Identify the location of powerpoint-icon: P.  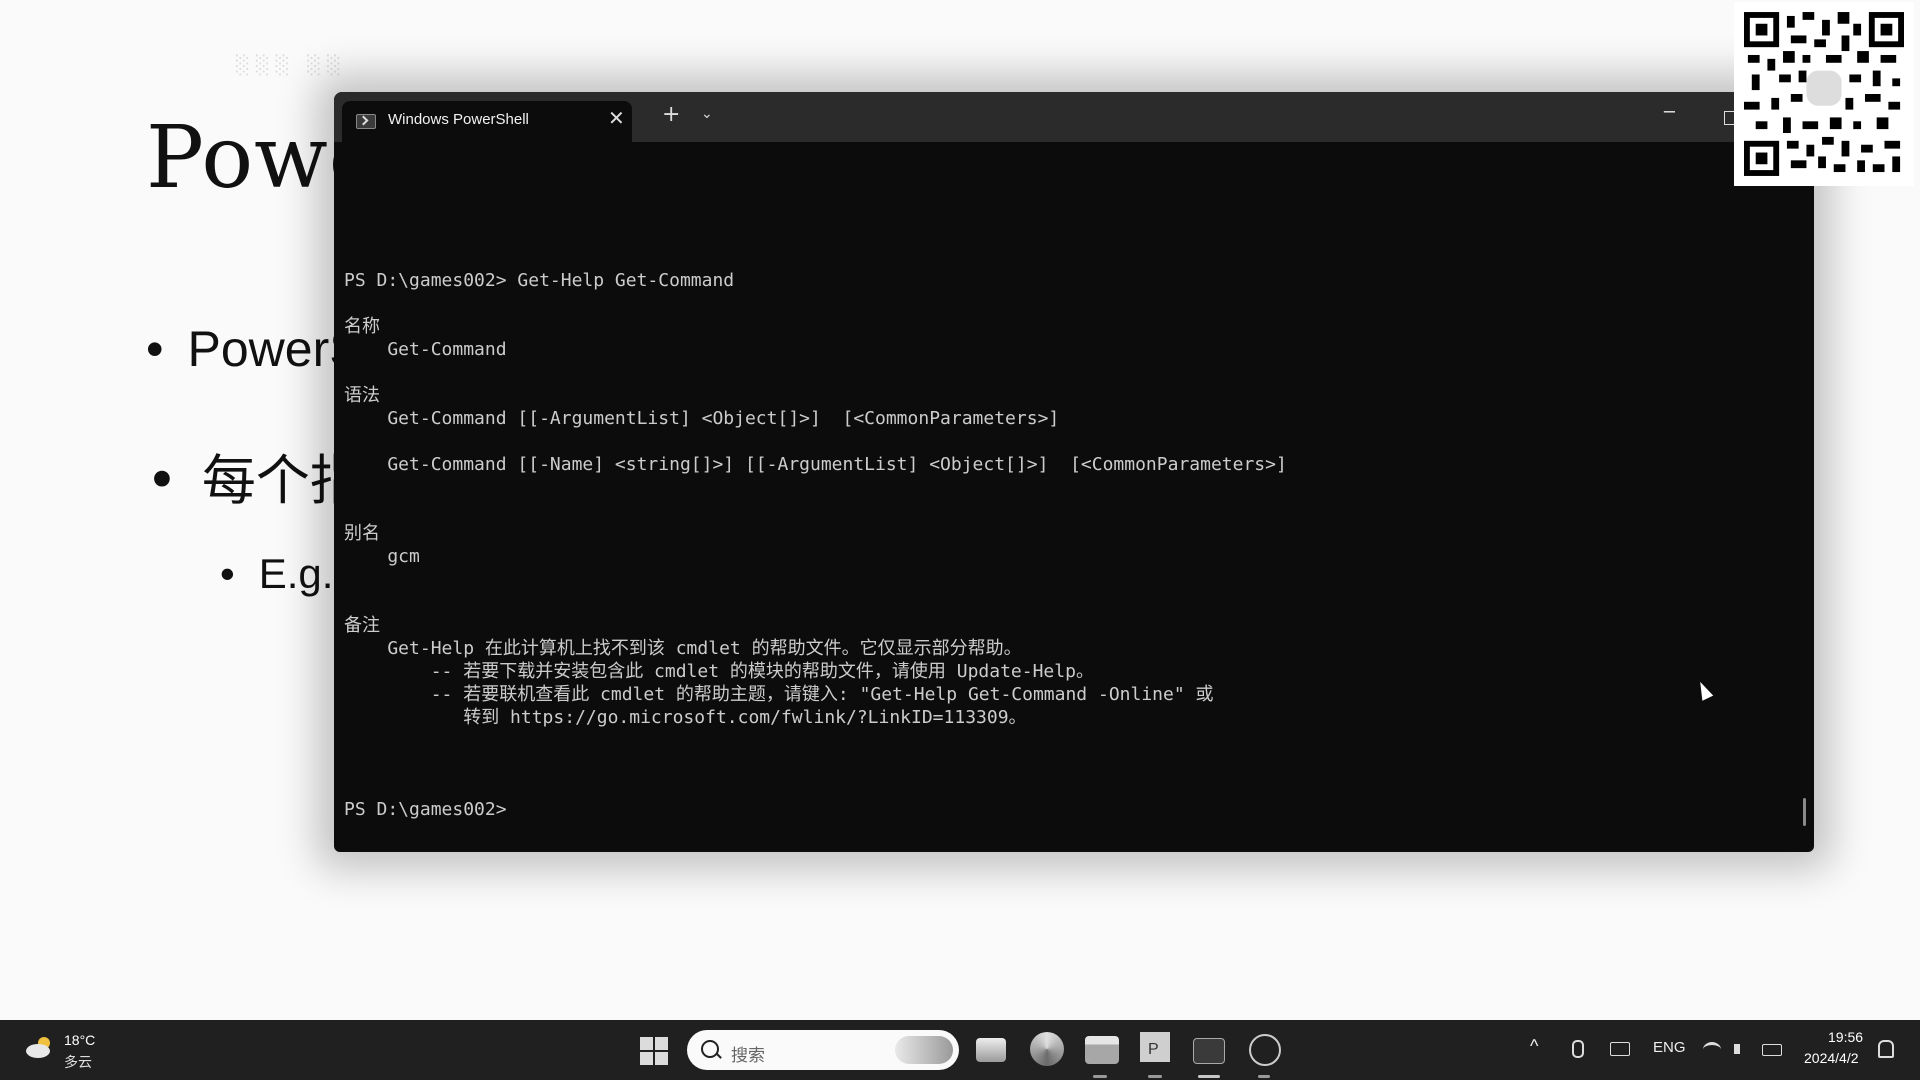
(1155, 1047).